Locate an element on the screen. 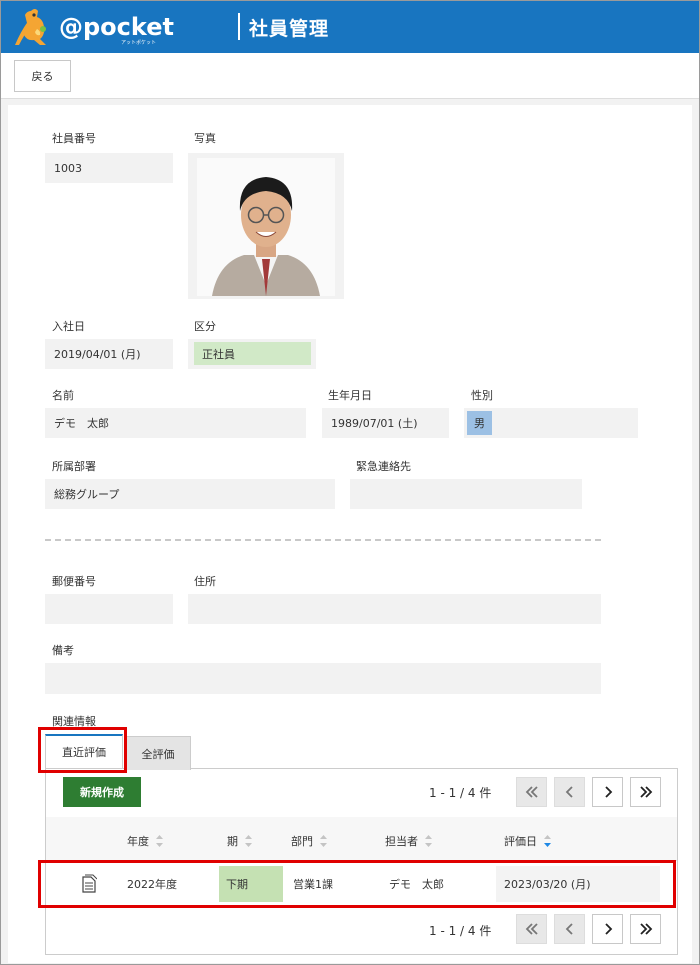 The width and height of the screenshot is (700, 965). col-date: 評価日 is located at coordinates (528, 841).